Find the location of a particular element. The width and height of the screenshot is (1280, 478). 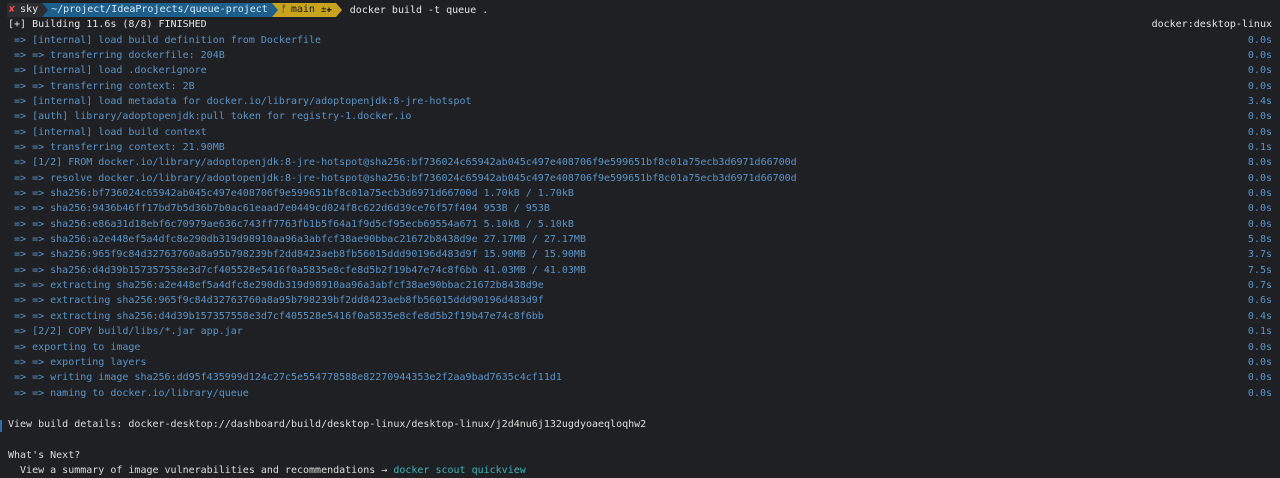

build-step-line: => [2/2] COPY build/libs/*.jar app.jar is located at coordinates (125, 332).